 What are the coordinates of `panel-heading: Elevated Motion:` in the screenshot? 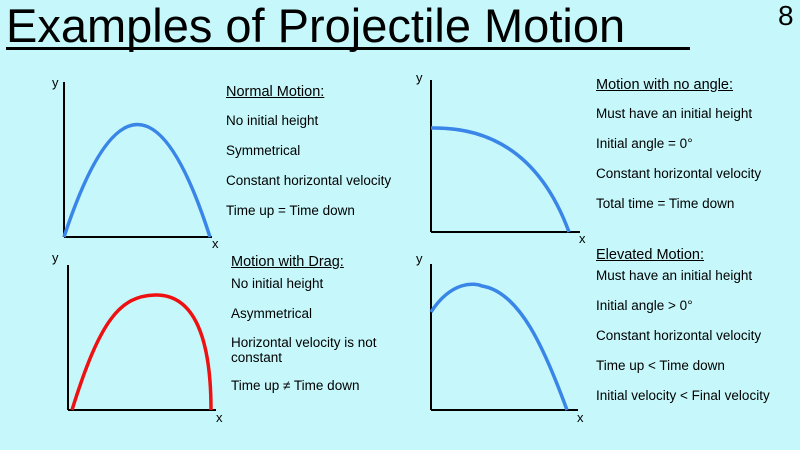 It's located at (650, 255).